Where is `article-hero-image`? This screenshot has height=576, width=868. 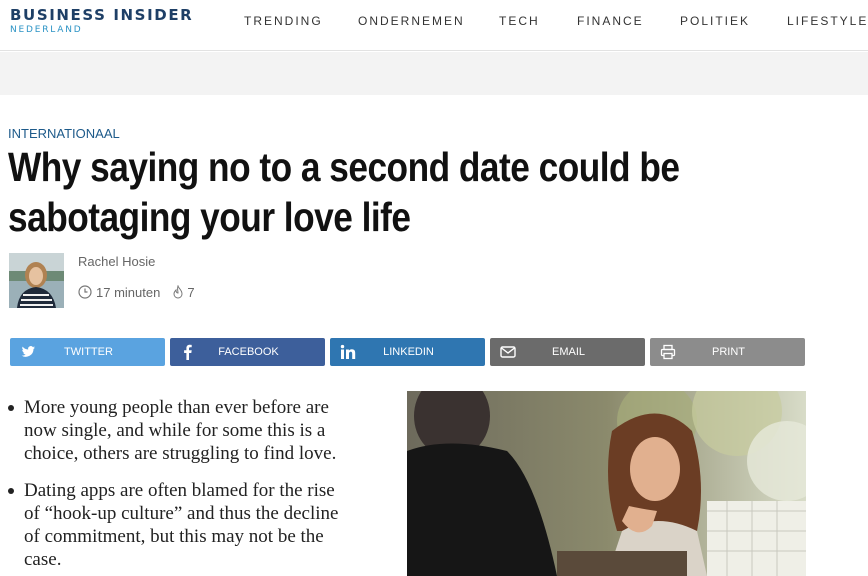
article-hero-image is located at coordinates (606, 483).